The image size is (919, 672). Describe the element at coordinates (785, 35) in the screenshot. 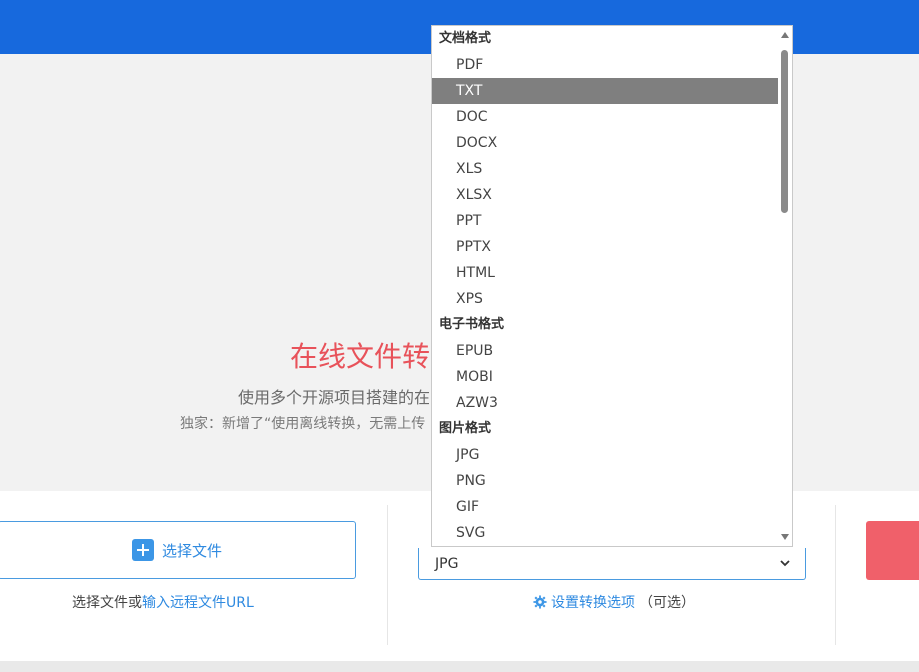

I see `scroll-up-arrow-icon` at that location.